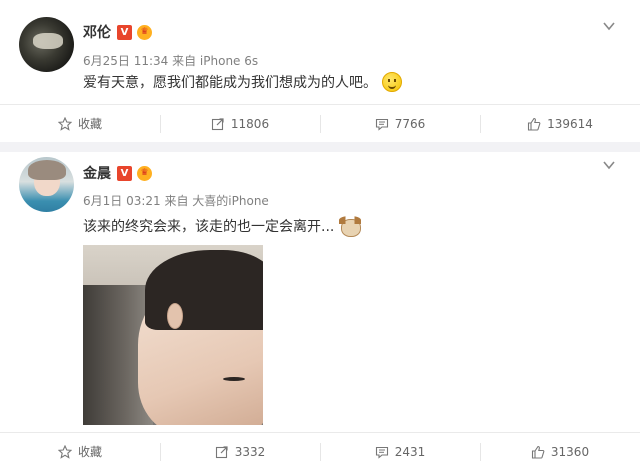 The image size is (640, 469). What do you see at coordinates (350, 226) in the screenshot?
I see `dog-emoji-icon` at bounding box center [350, 226].